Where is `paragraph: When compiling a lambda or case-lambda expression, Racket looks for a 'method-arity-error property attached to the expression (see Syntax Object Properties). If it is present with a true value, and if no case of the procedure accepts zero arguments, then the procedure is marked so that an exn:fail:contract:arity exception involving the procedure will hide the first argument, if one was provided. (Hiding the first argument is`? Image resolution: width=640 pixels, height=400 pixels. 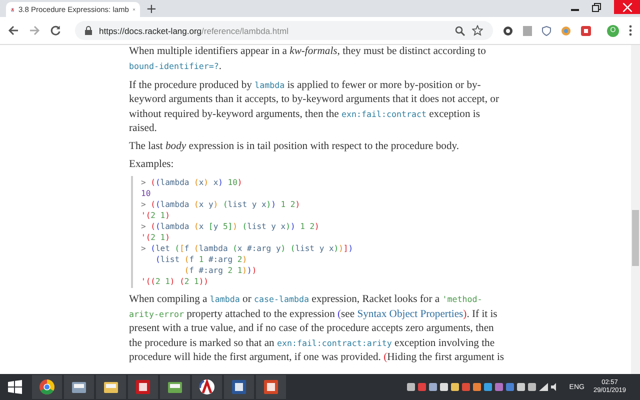 paragraph: When compiling a lambda or case-lambda expression, Racket looks for a 'method-arity-error property attached to the expression (see Syntax Object Properties). If it is present with a true value, and if no case of the procedure accepts zero arguments, then the procedure is marked so that an exn:fail:contract:arity exception involving the procedure will hide the first argument, if one was provided. (Hiding the first argument is is located at coordinates (317, 329).